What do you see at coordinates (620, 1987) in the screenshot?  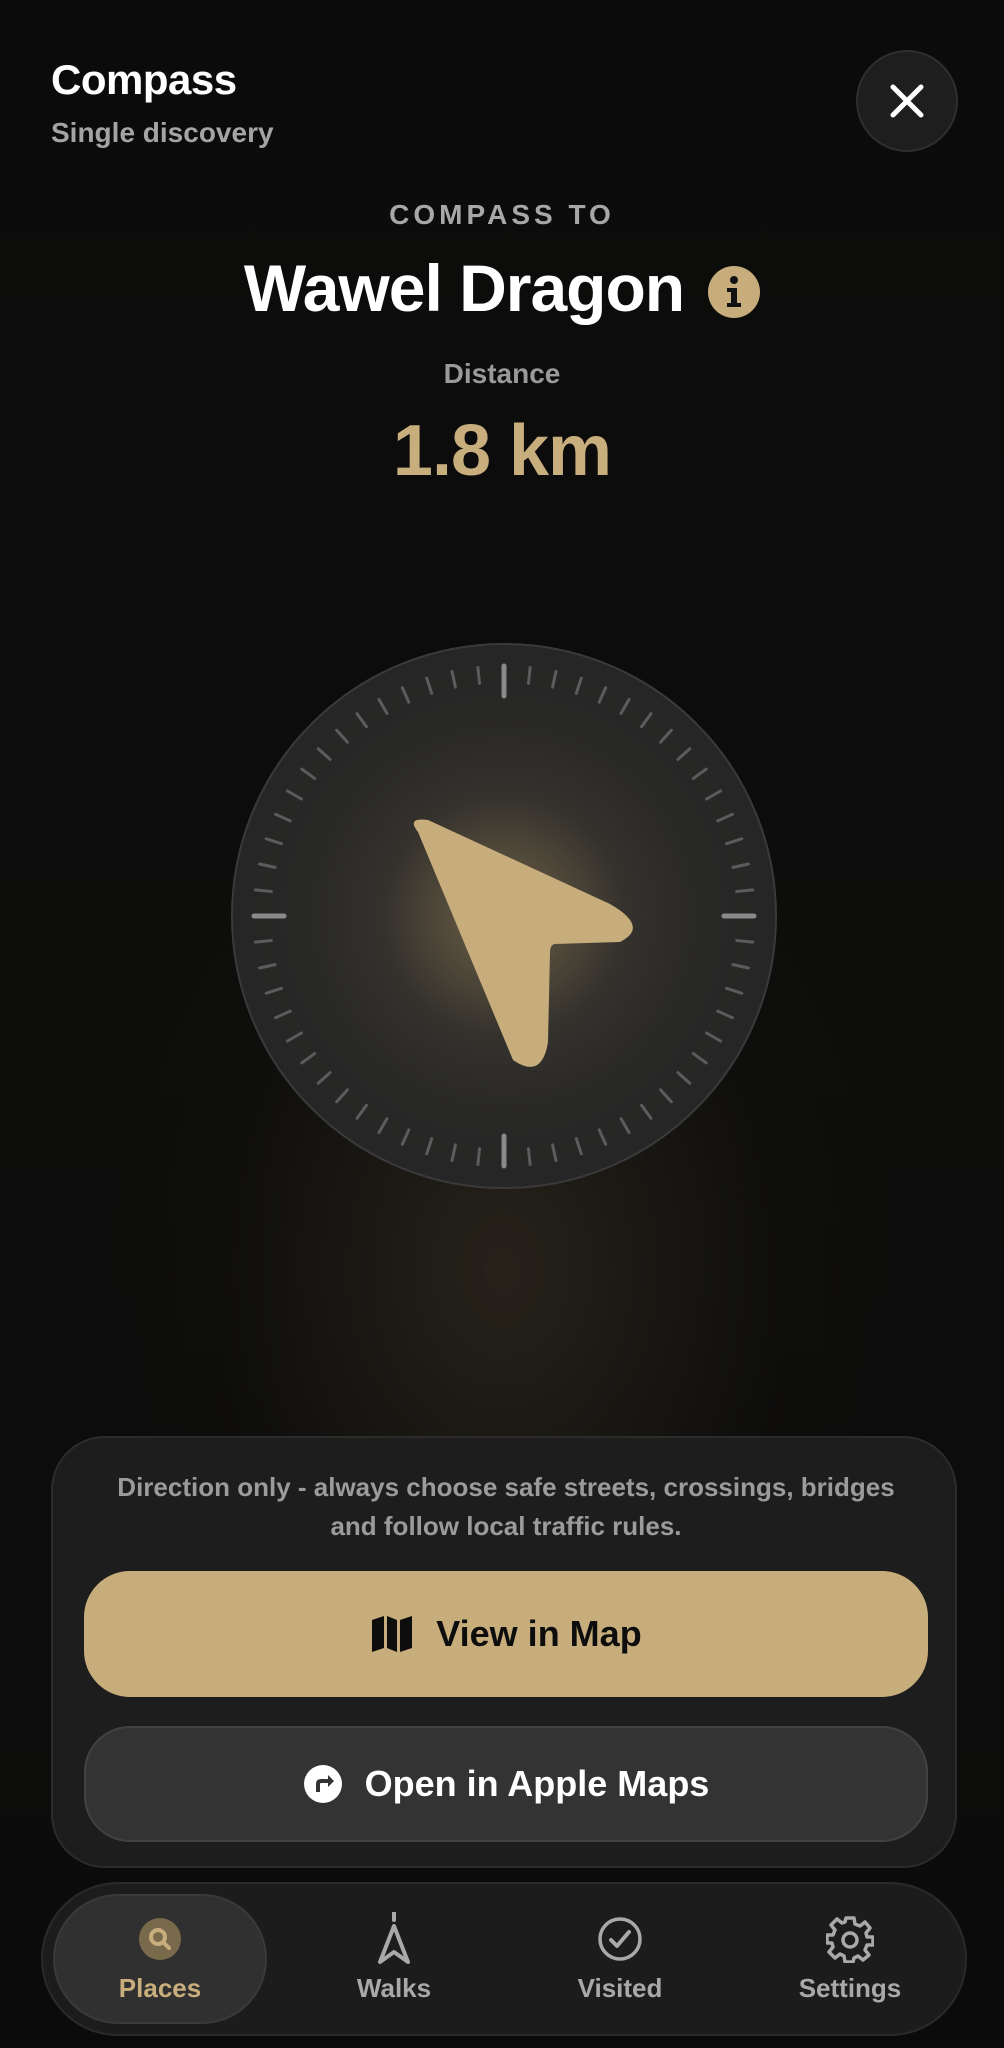 I see `tab-label: Visited` at bounding box center [620, 1987].